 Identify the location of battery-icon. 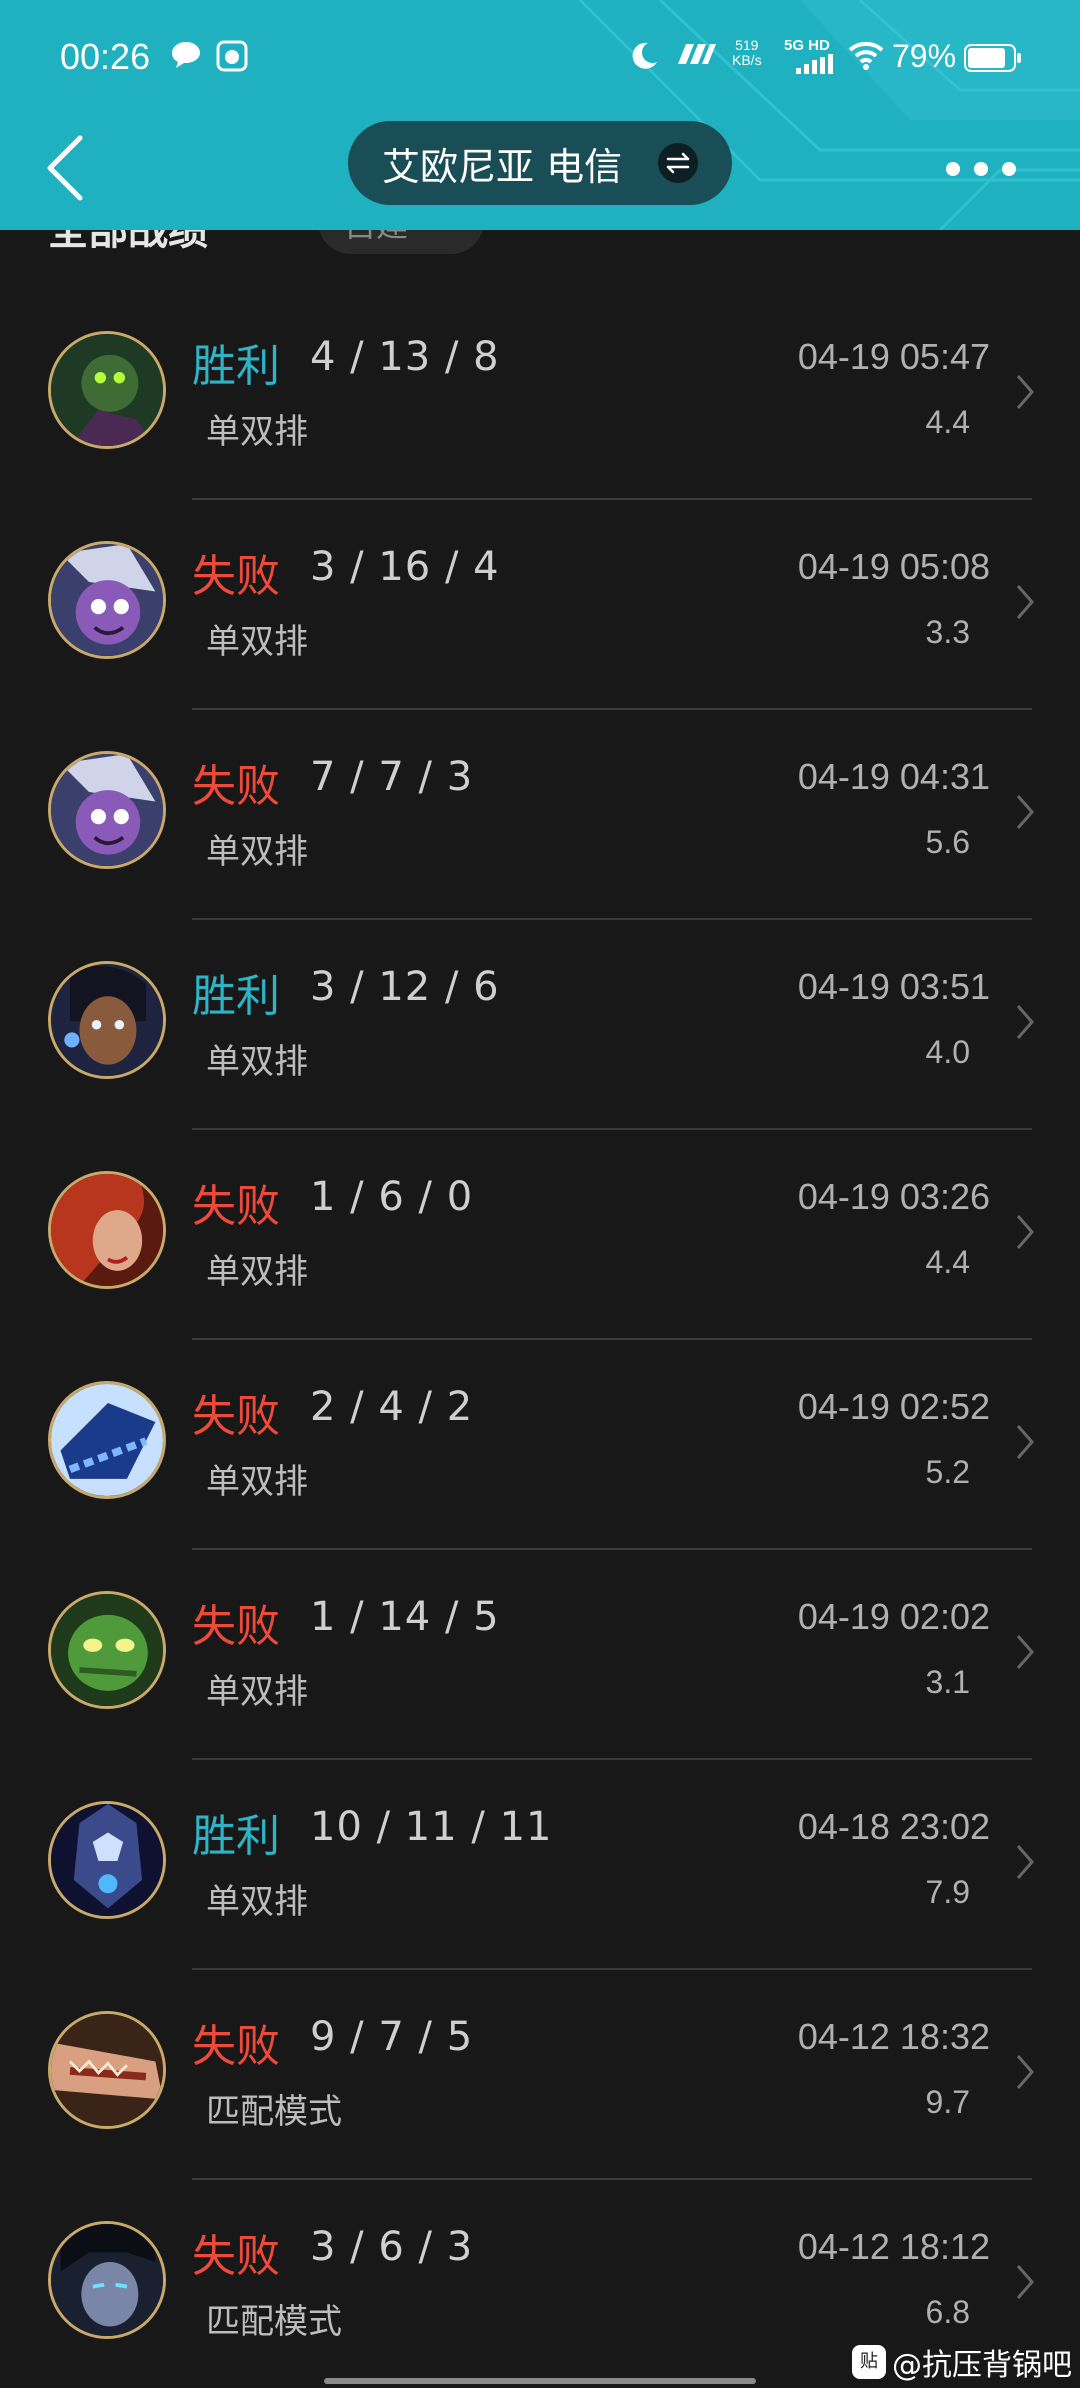
(992, 58).